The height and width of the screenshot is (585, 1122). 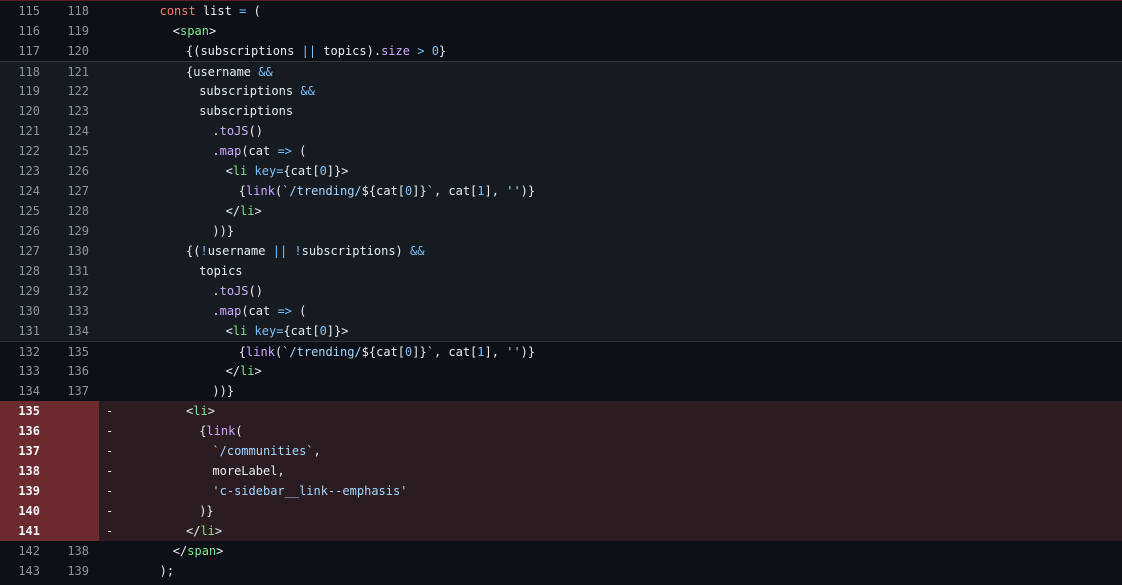 I want to click on new-line-number: 139, so click(x=69, y=571).